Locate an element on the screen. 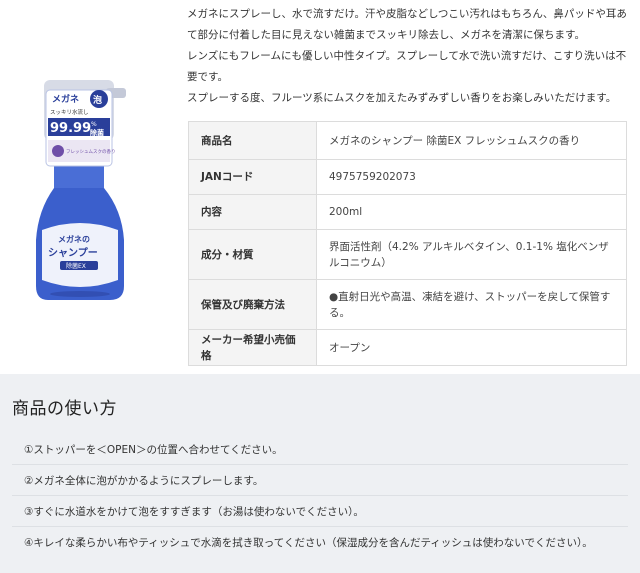  spec-key: 保管及び廃棄方法 is located at coordinates (252, 304).